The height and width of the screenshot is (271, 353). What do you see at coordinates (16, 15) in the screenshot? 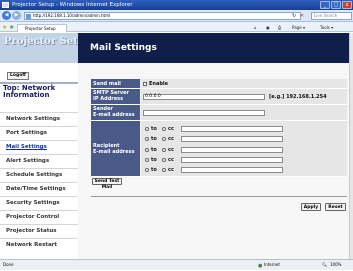
I see `forward-icon: ▶` at bounding box center [16, 15].